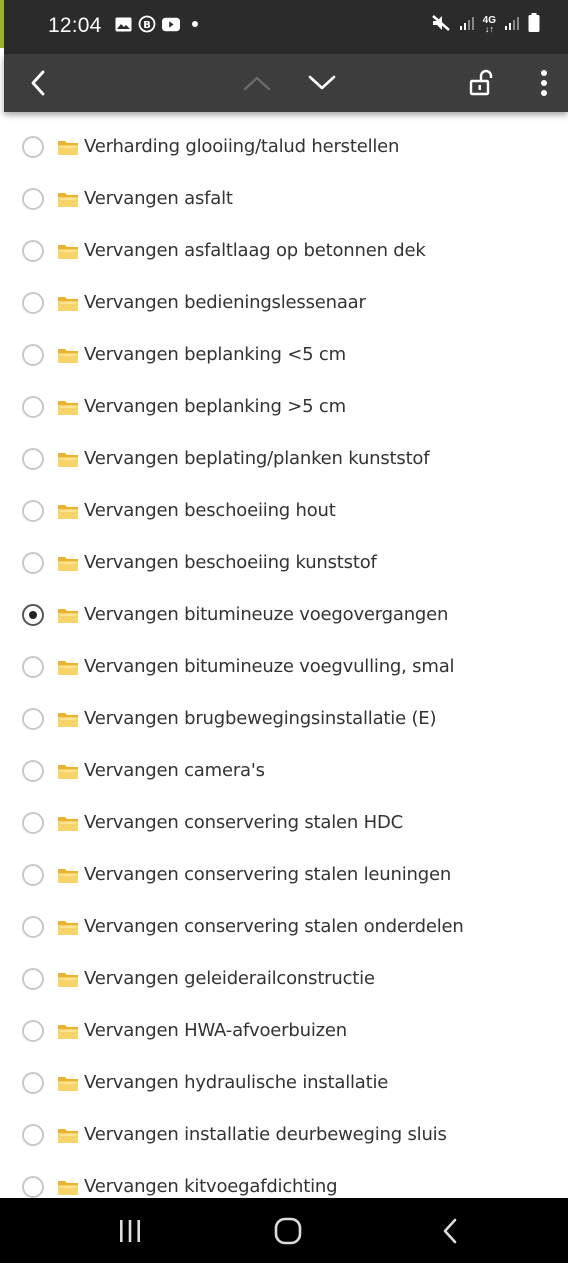 The width and height of the screenshot is (568, 1263). Describe the element at coordinates (322, 83) in the screenshot. I see `next-button` at that location.